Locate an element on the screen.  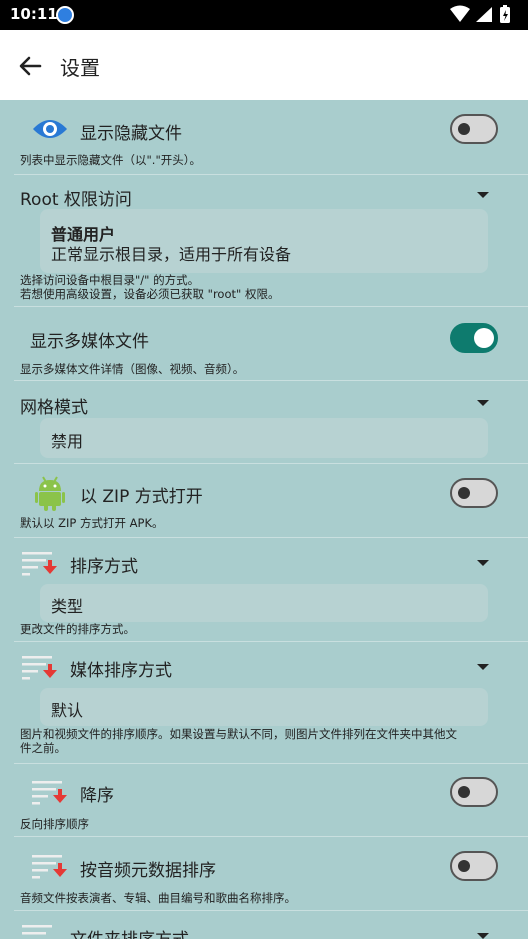
pref-label: 文件夹排序方式 is located at coordinates (129, 932).